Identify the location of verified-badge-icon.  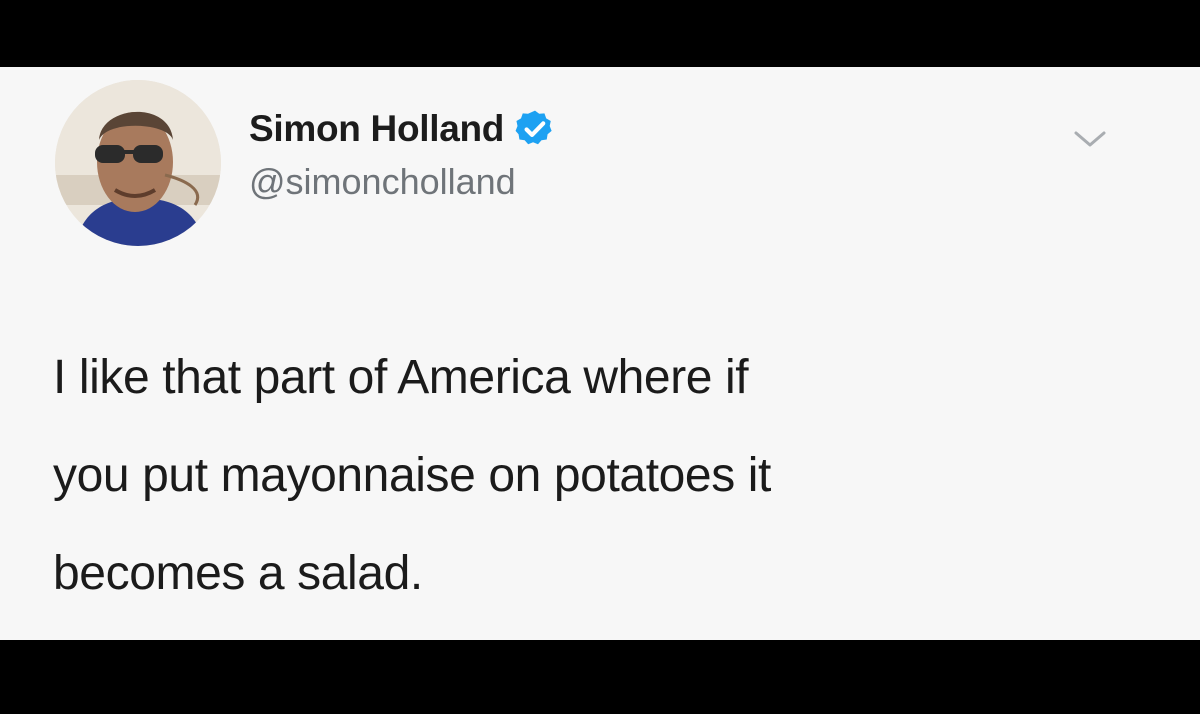
(535, 129).